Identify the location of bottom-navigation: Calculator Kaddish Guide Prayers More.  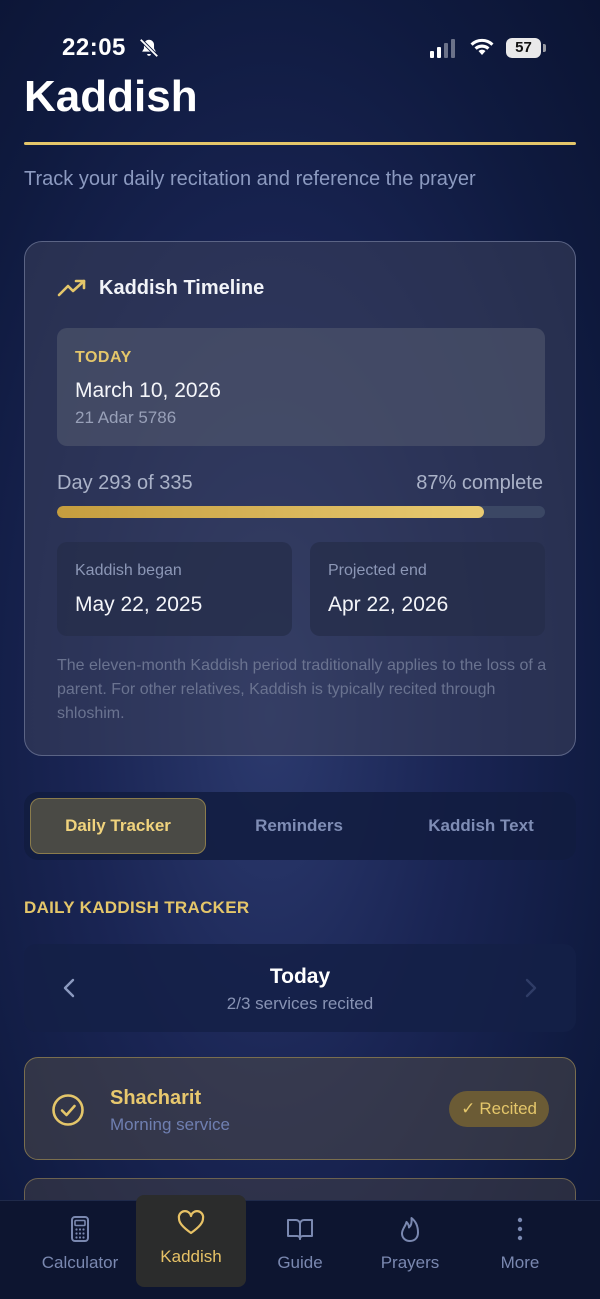
(300, 1247).